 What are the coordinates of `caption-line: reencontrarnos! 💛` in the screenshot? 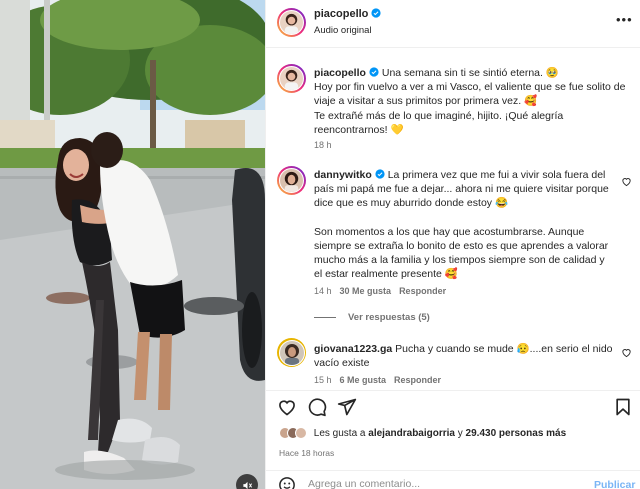 It's located at (359, 129).